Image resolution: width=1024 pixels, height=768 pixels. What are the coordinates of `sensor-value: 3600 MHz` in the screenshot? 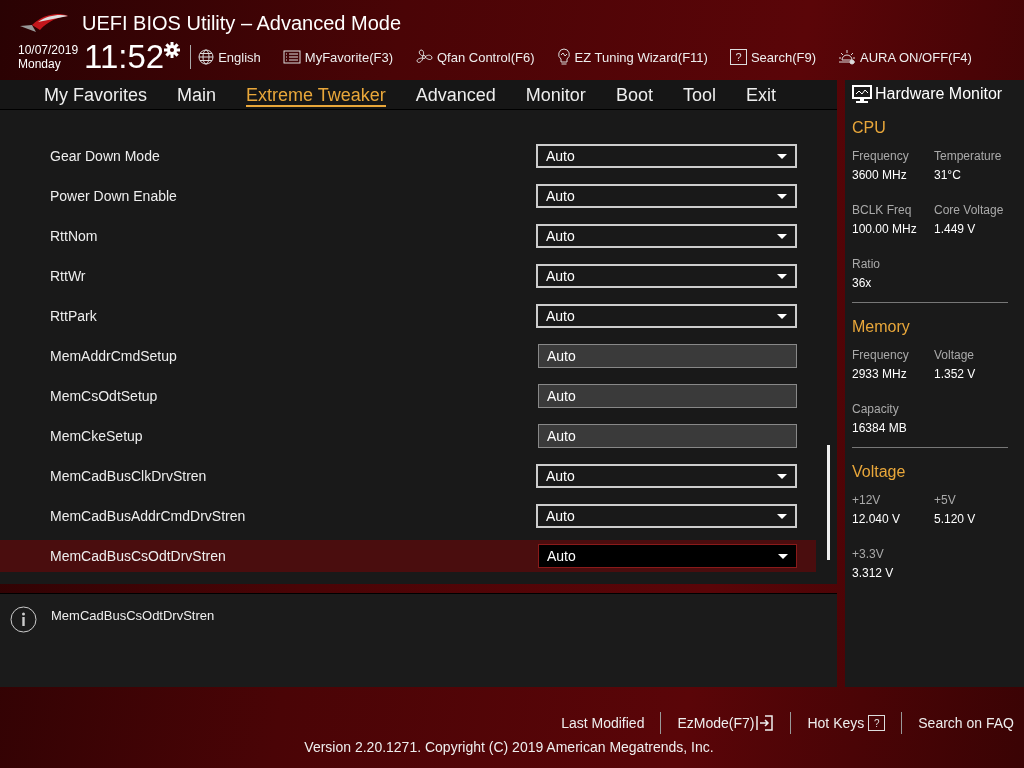 It's located at (880, 175).